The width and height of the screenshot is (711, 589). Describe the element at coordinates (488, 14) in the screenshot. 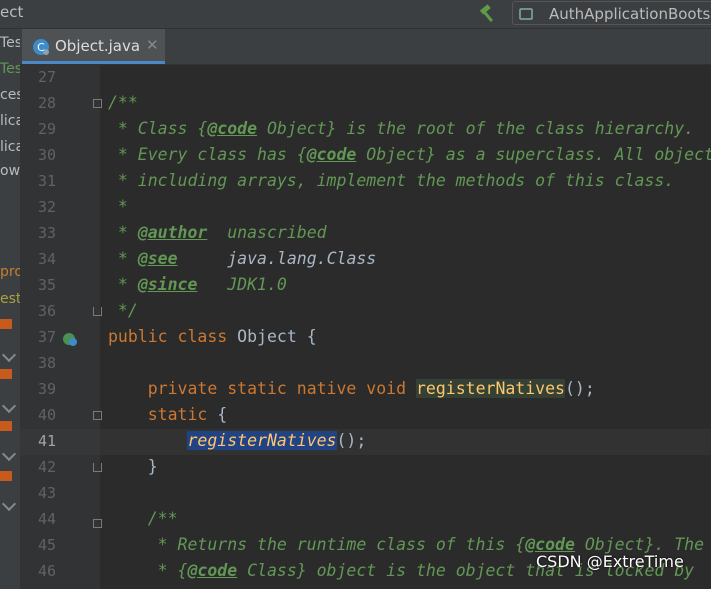

I see `hammer-build-icon` at that location.